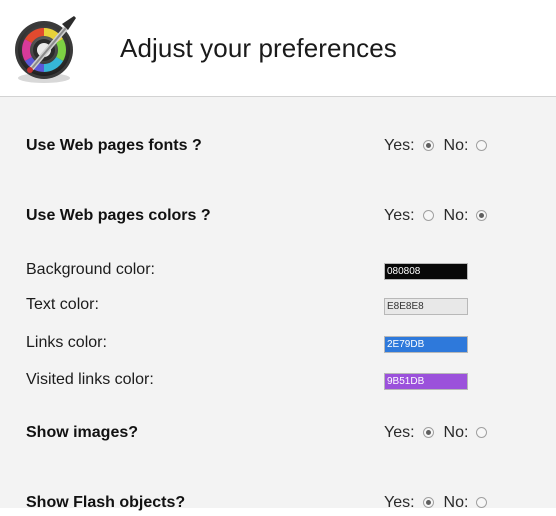 The image size is (556, 516). What do you see at coordinates (45, 49) in the screenshot?
I see `color-picker-icon` at bounding box center [45, 49].